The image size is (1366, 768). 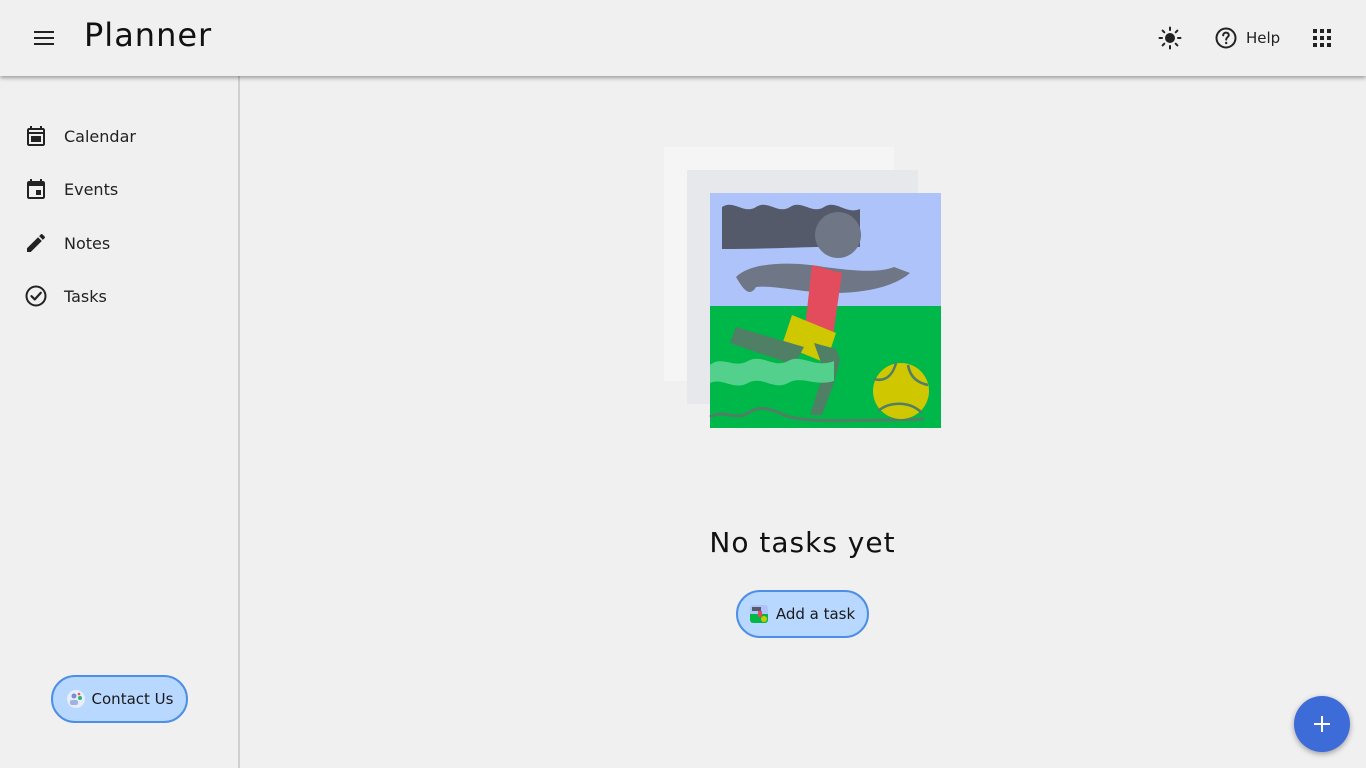 I want to click on app-header: Planner Help, so click(x=683, y=38).